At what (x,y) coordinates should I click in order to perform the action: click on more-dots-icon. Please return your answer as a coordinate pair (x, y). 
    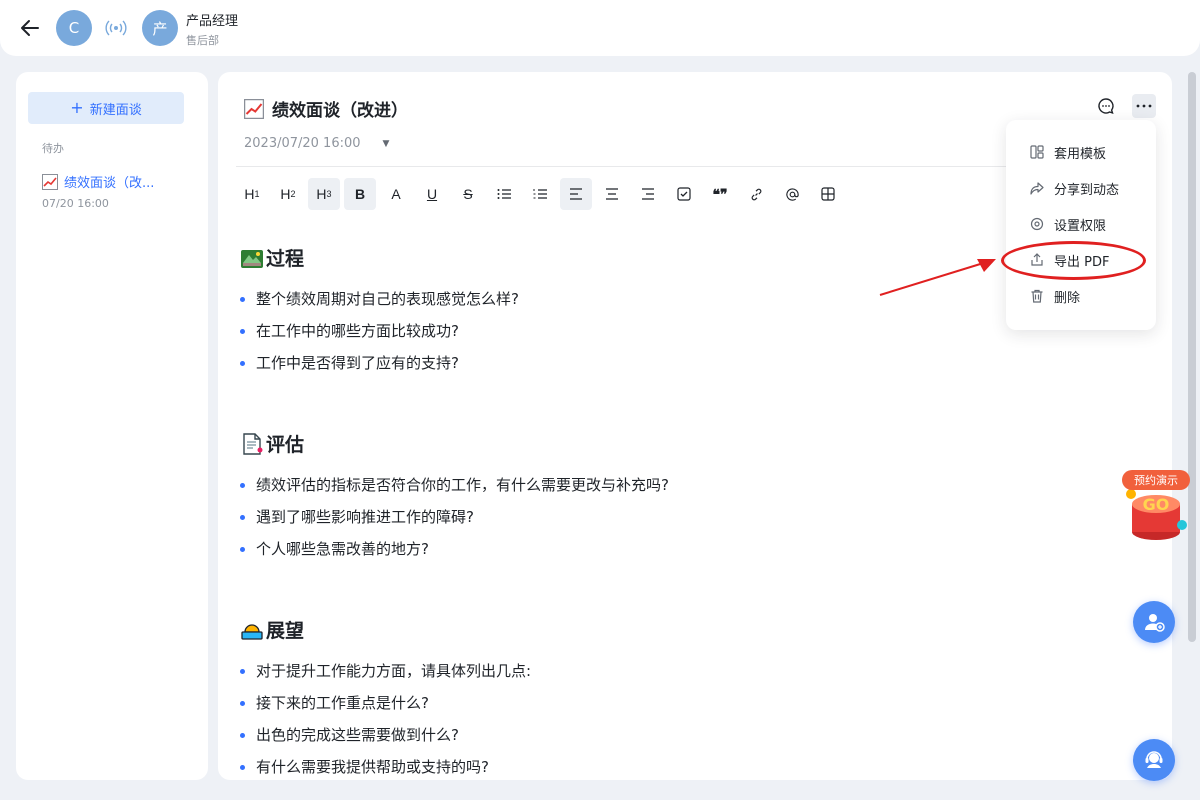
    Looking at the image, I should click on (1144, 106).